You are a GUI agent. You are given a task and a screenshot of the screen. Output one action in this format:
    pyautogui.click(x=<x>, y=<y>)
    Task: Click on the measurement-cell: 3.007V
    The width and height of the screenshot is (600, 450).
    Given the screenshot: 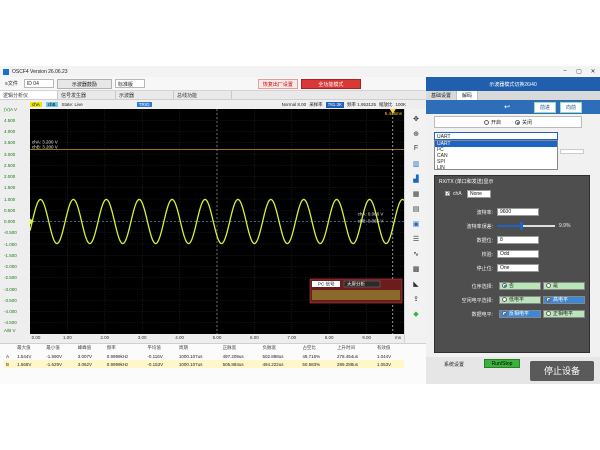 What is the action you would take?
    pyautogui.click(x=84, y=356)
    